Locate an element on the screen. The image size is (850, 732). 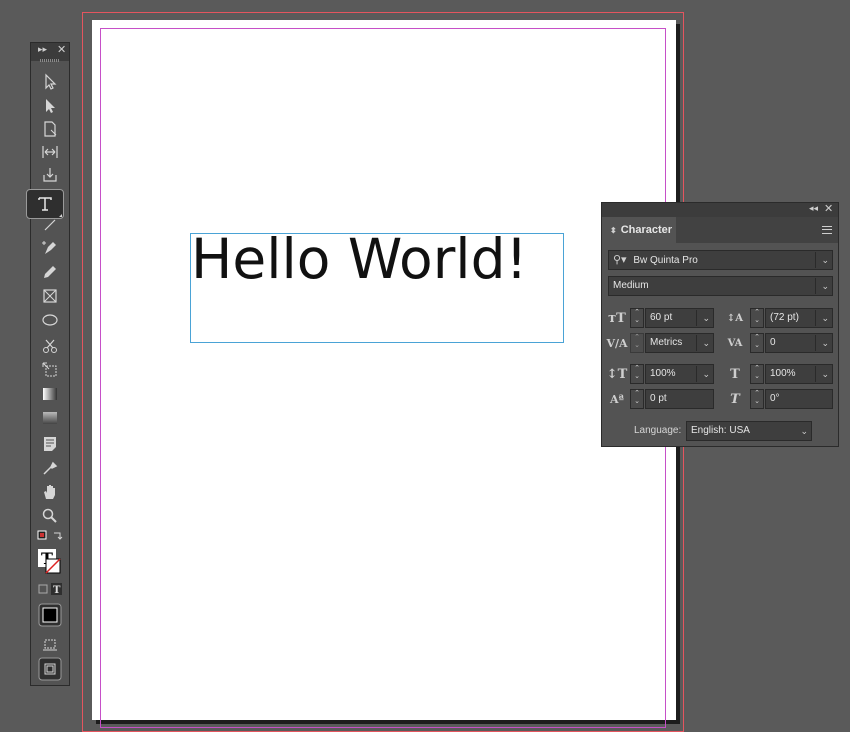
up-down-icon: ⬍ is located at coordinates (613, 230).